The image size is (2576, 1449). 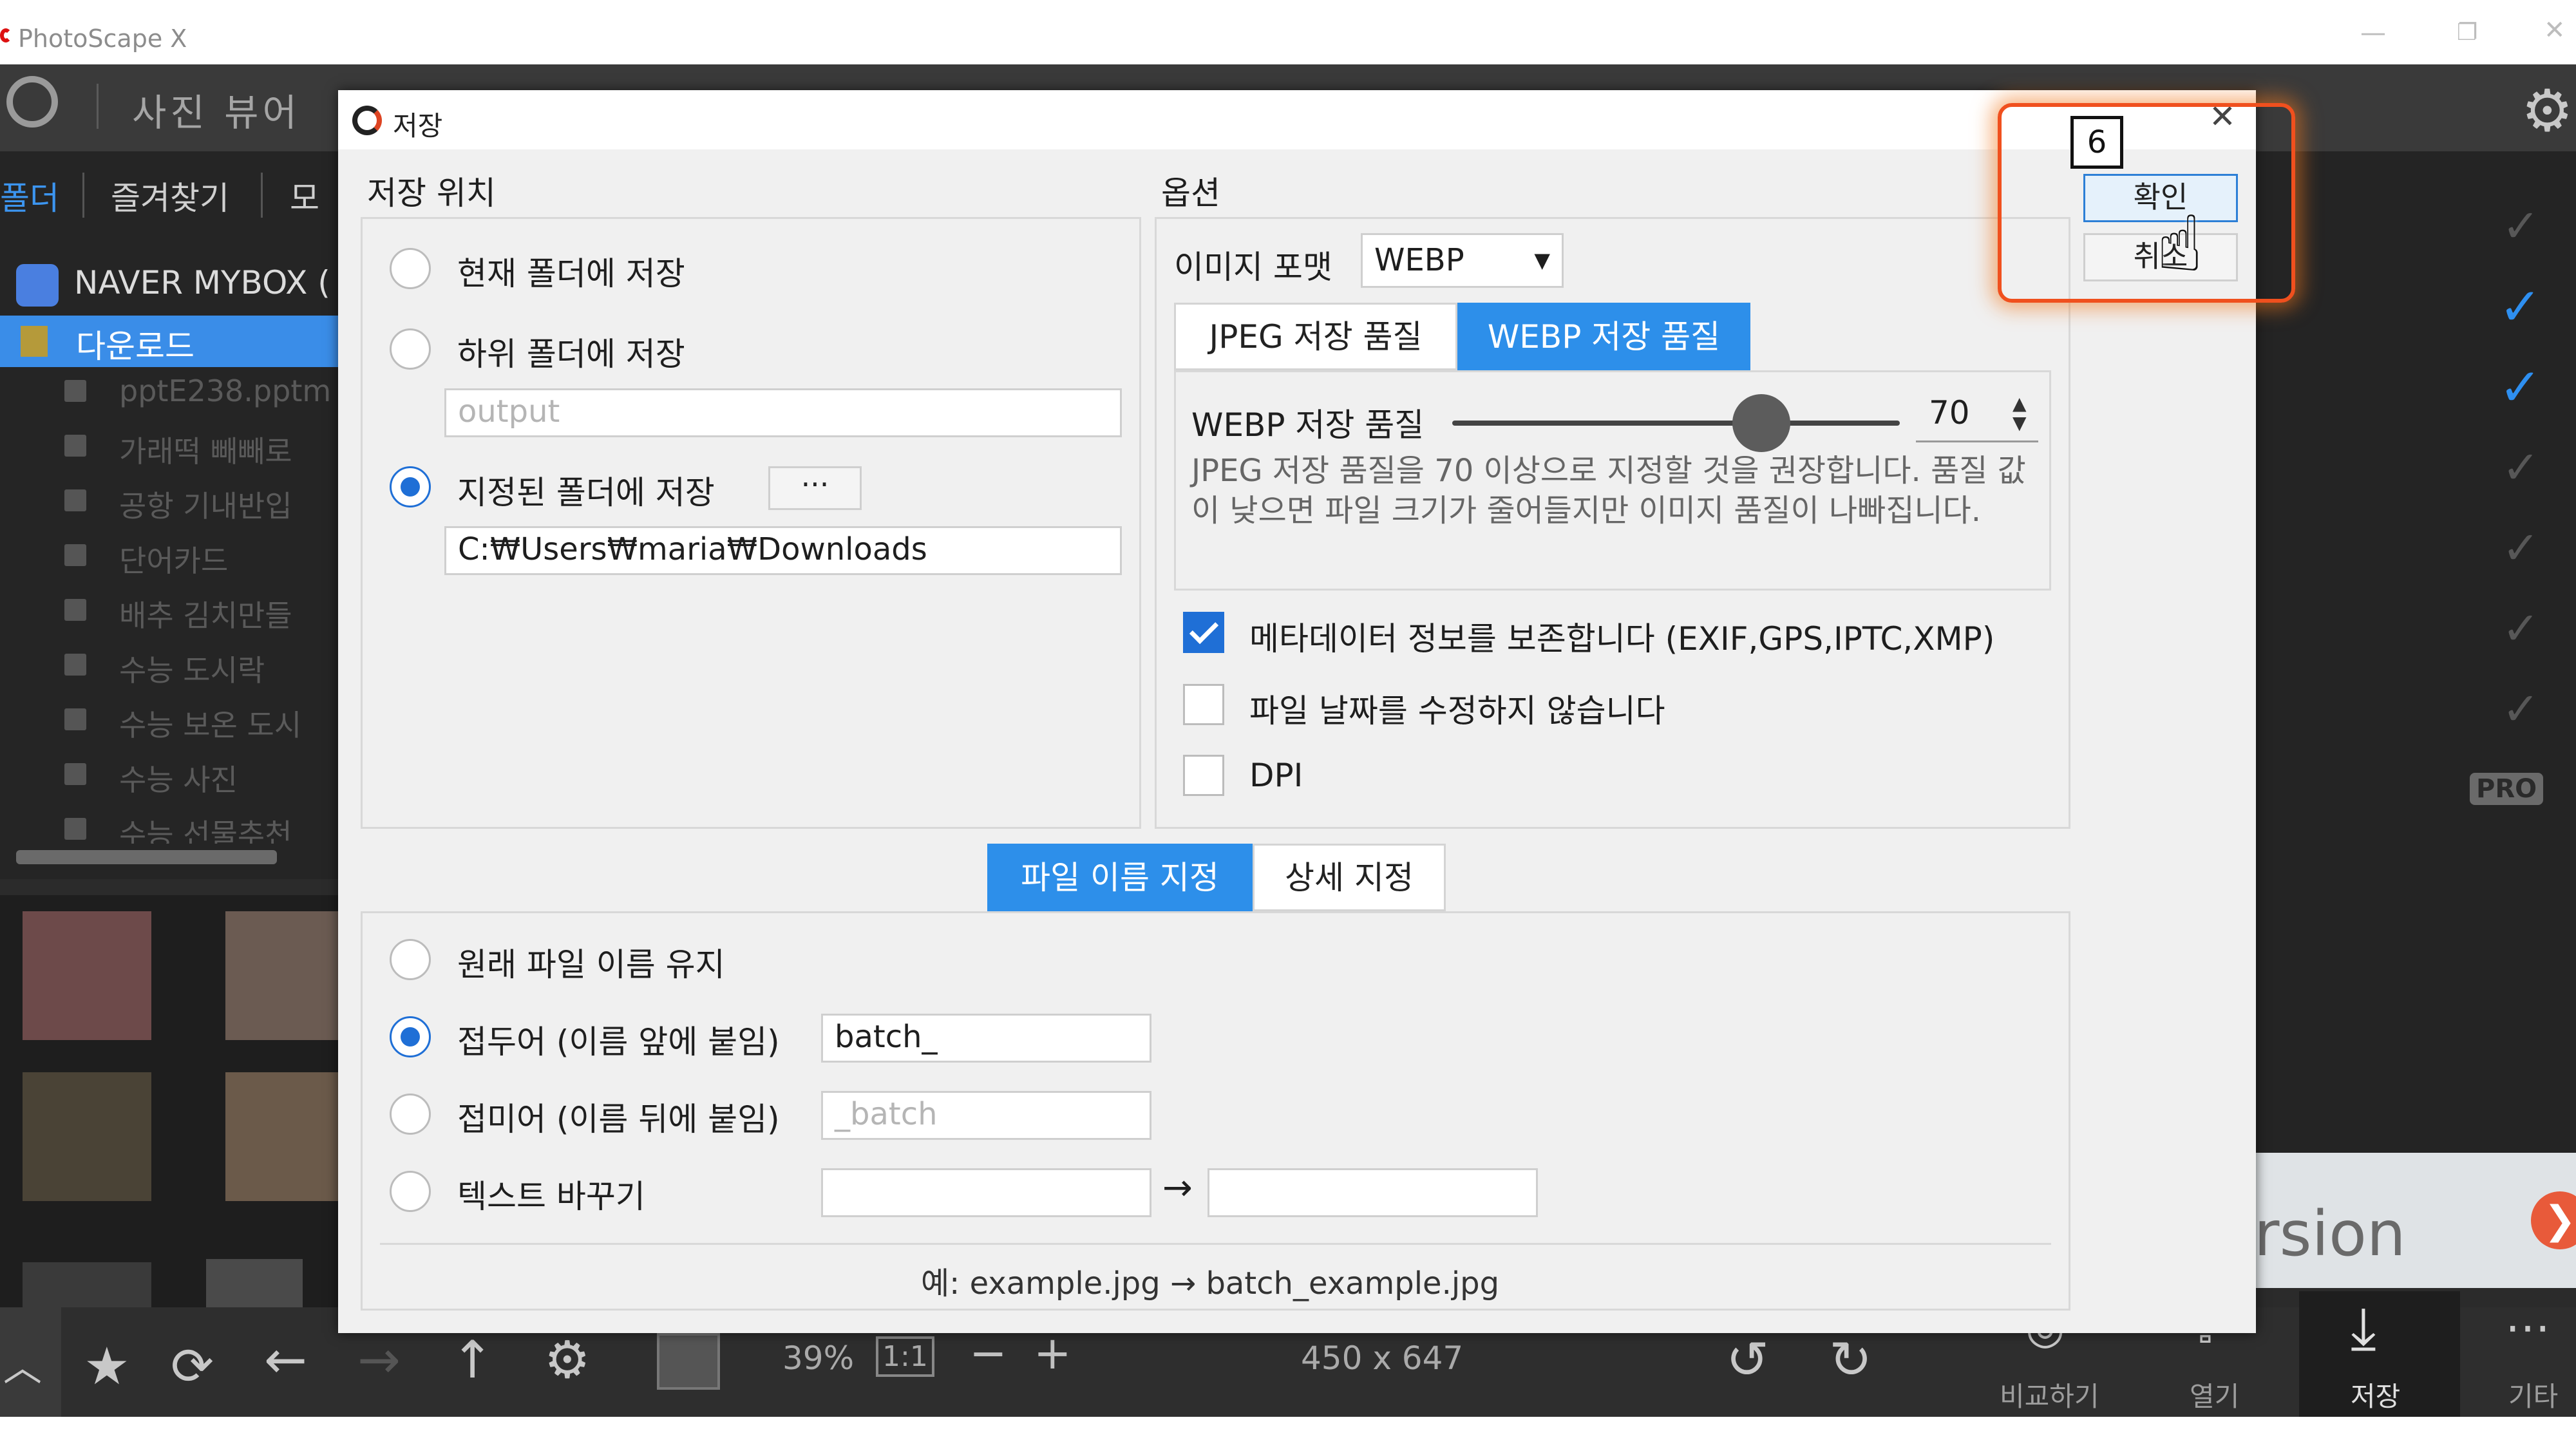 What do you see at coordinates (1748, 1360) in the screenshot?
I see `rotate-left-icon: ↺` at bounding box center [1748, 1360].